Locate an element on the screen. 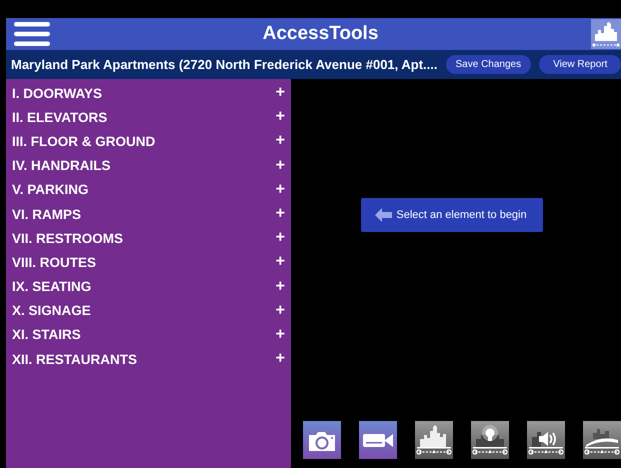 Image resolution: width=621 pixels, height=468 pixels. left-arrow-icon is located at coordinates (383, 215).